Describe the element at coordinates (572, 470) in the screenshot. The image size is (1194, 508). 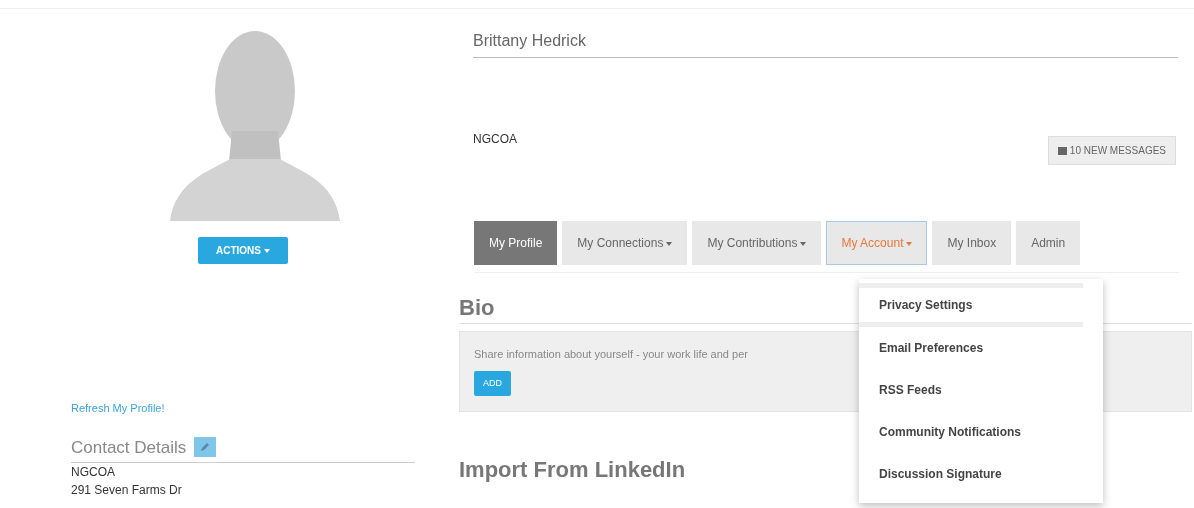
I see `linkedin-heading: Import From LinkedIn` at that location.